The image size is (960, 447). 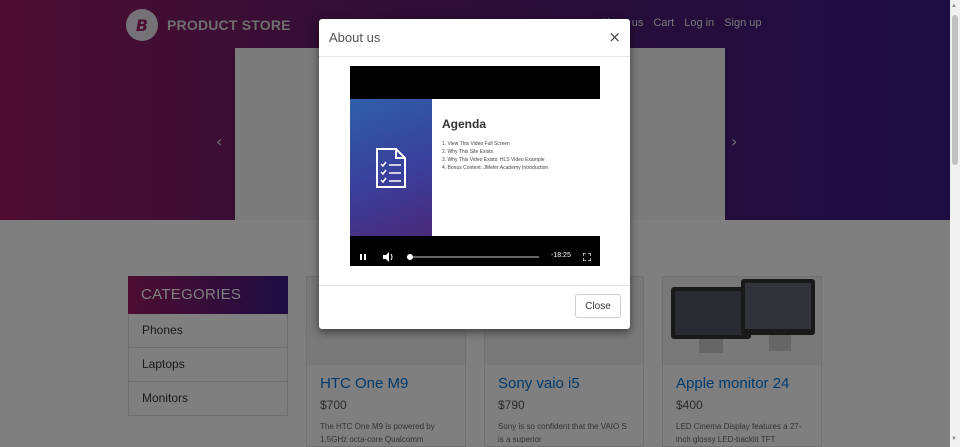 I want to click on close-icon: ×, so click(x=614, y=37).